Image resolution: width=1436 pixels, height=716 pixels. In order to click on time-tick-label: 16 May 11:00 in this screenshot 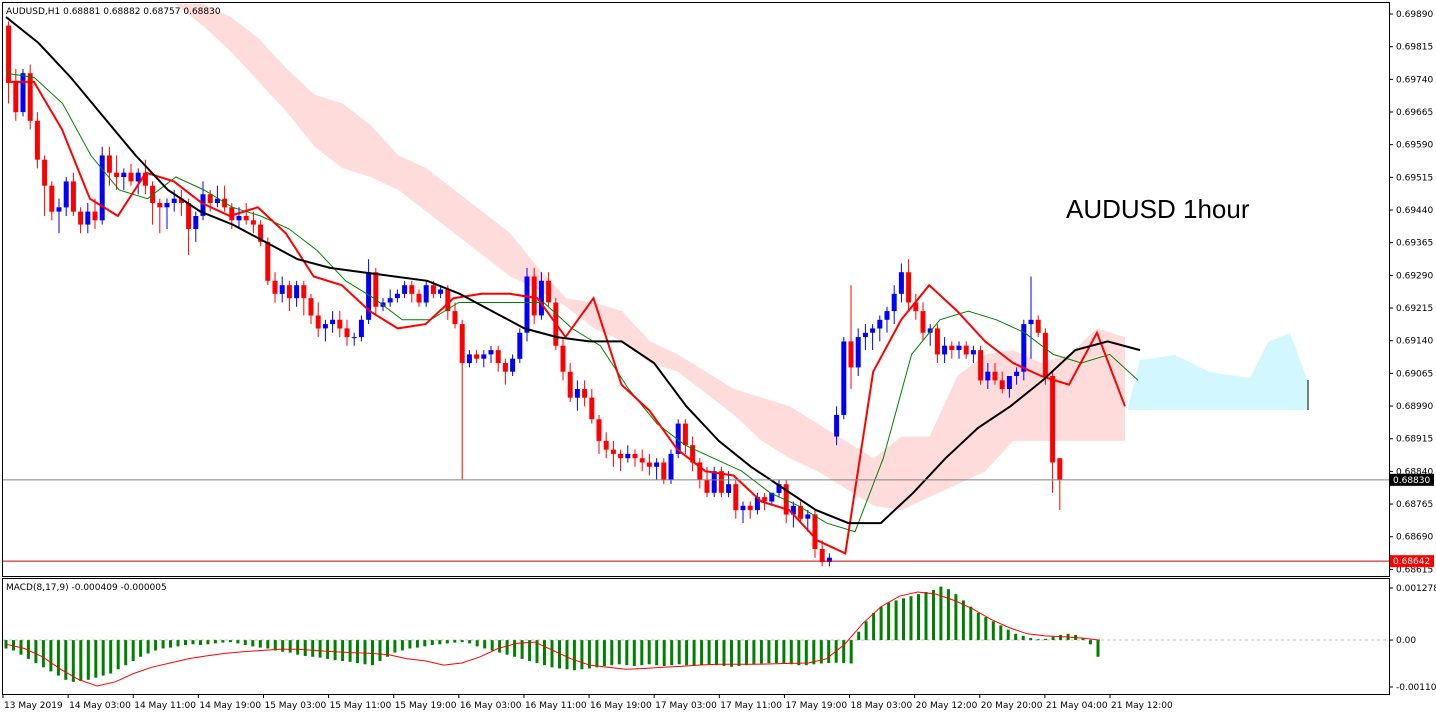, I will do `click(556, 706)`.